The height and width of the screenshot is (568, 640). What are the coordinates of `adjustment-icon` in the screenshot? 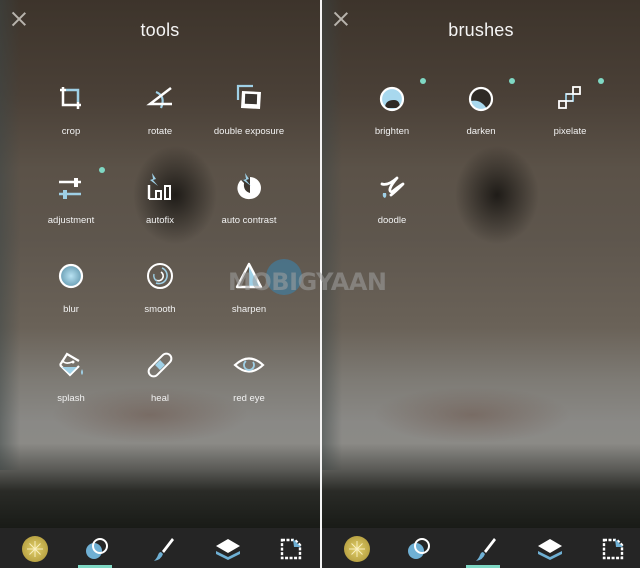 It's located at (70, 188).